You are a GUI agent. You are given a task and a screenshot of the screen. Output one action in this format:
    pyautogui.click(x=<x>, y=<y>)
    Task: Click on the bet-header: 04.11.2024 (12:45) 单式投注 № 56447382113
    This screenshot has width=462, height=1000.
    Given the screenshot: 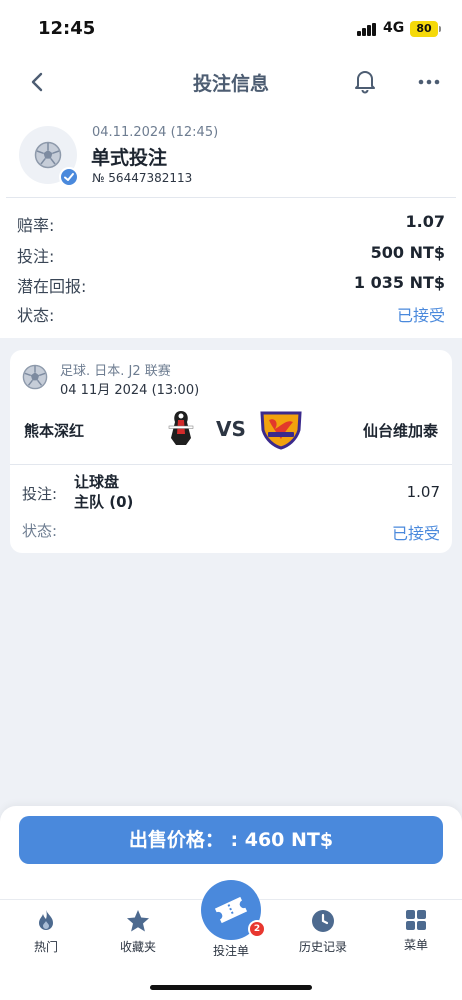 What is the action you would take?
    pyautogui.click(x=231, y=159)
    